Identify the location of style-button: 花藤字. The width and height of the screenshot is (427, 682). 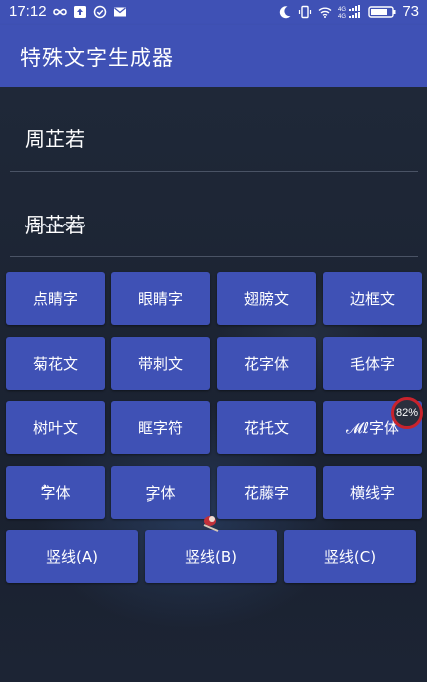
(266, 492).